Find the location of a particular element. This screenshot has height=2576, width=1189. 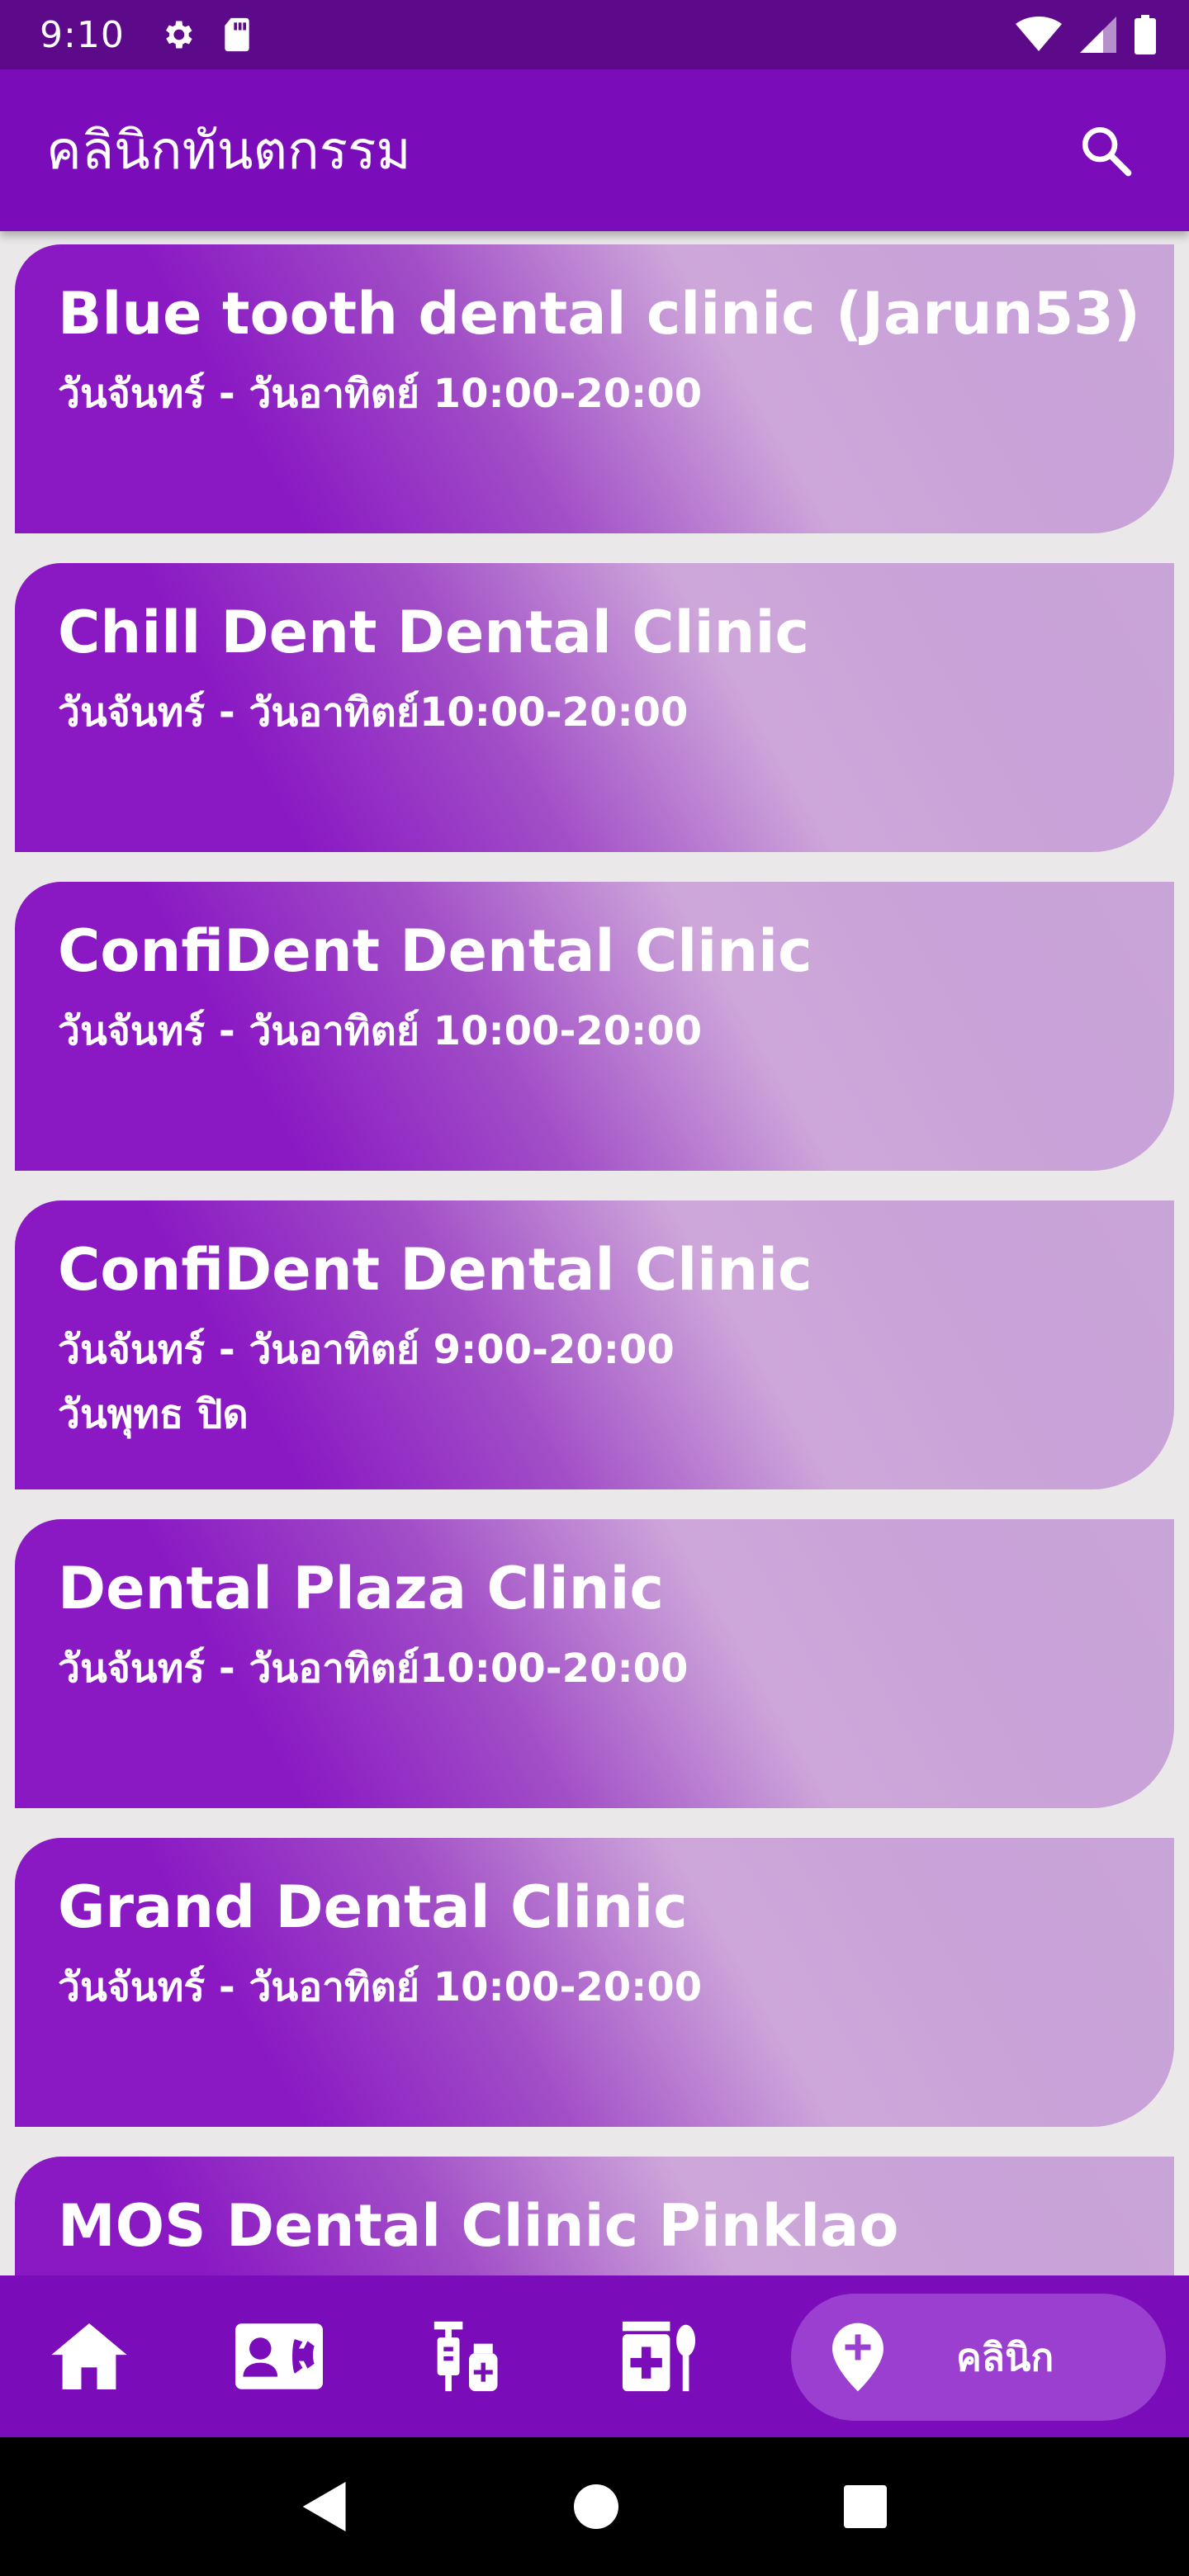

bottom-navigation: คลินิก is located at coordinates (594, 2356).